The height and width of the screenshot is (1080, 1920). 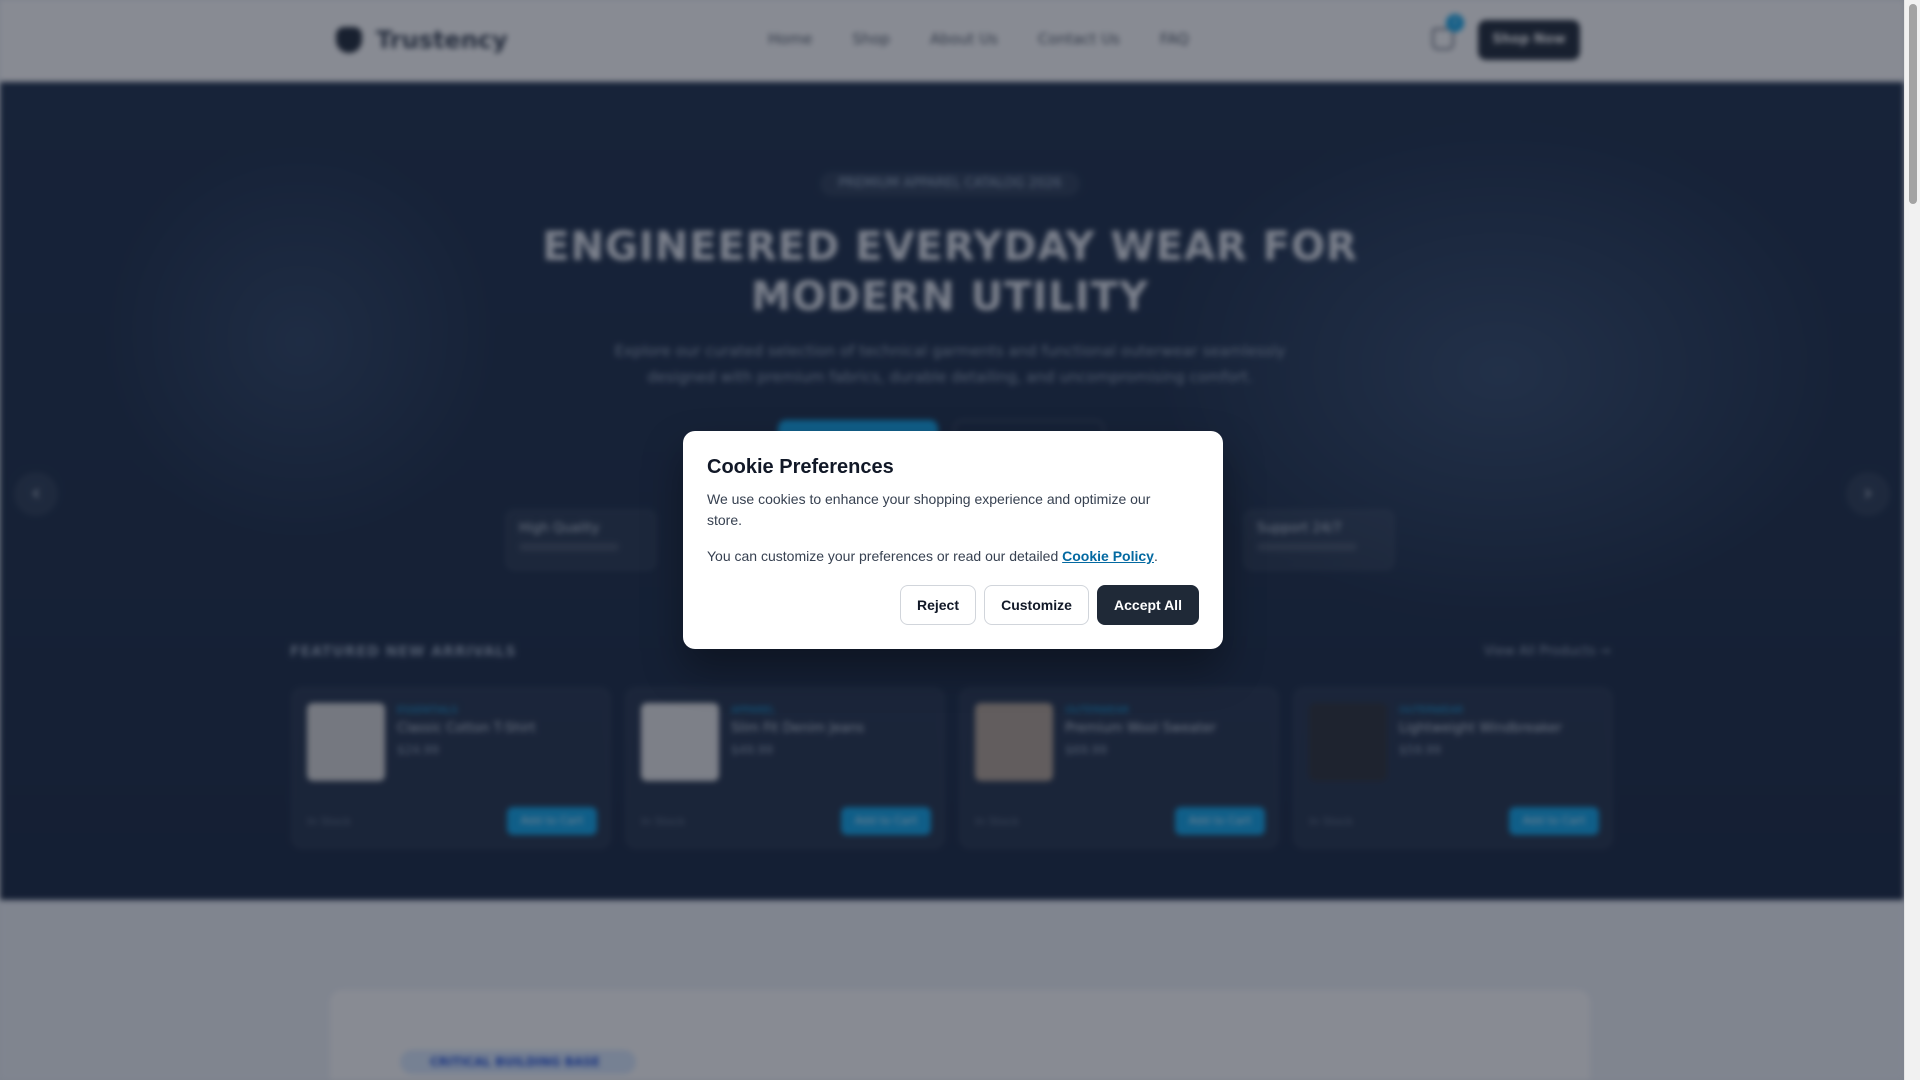 What do you see at coordinates (1108, 556) in the screenshot?
I see `cookie-policy-link: Cookie Policy` at bounding box center [1108, 556].